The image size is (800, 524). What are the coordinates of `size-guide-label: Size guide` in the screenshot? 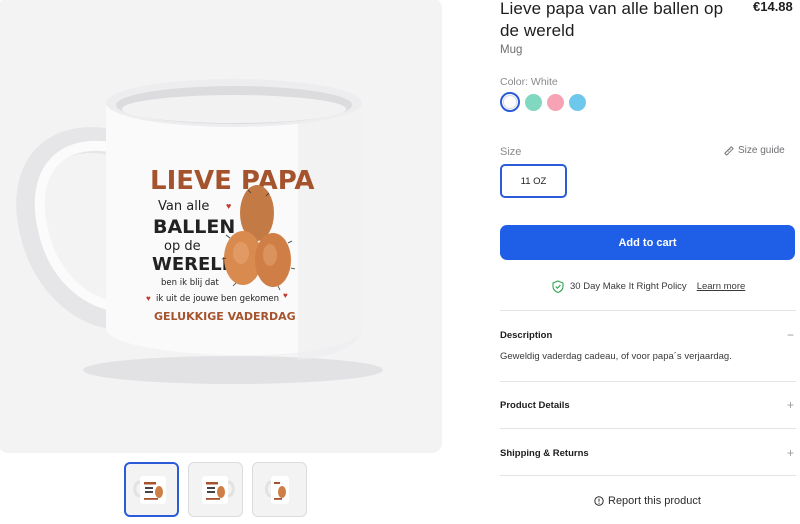 It's located at (761, 150).